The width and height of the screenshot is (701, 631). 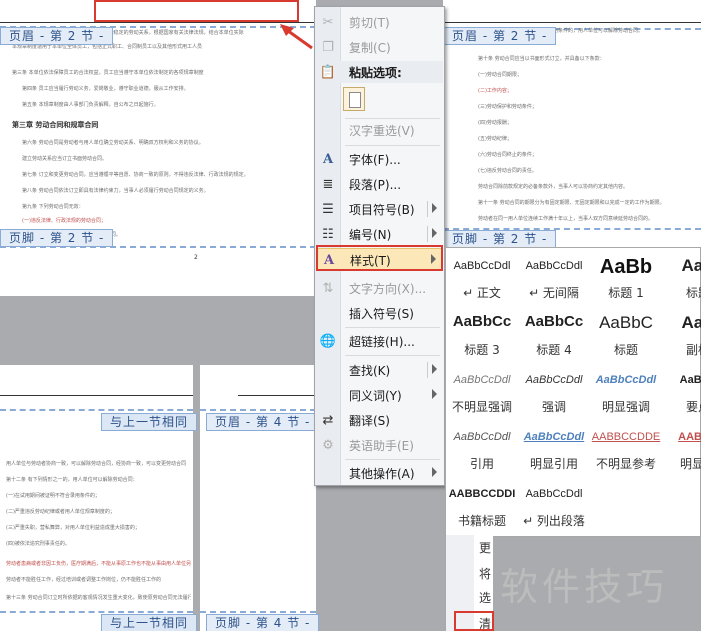 I want to click on menu-item-other-actions: 其他操作(A), so click(x=379, y=473).